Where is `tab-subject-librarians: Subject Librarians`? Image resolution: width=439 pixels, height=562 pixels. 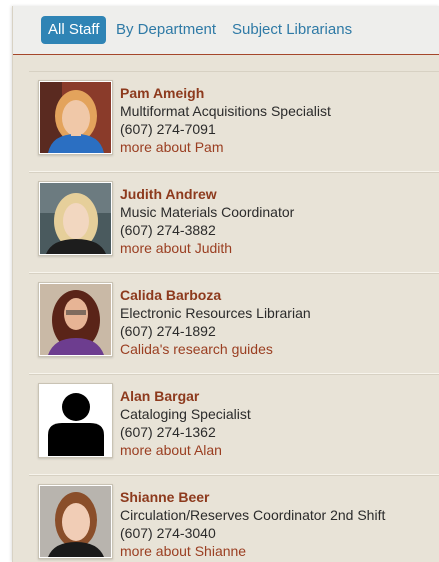 tab-subject-librarians: Subject Librarians is located at coordinates (292, 30).